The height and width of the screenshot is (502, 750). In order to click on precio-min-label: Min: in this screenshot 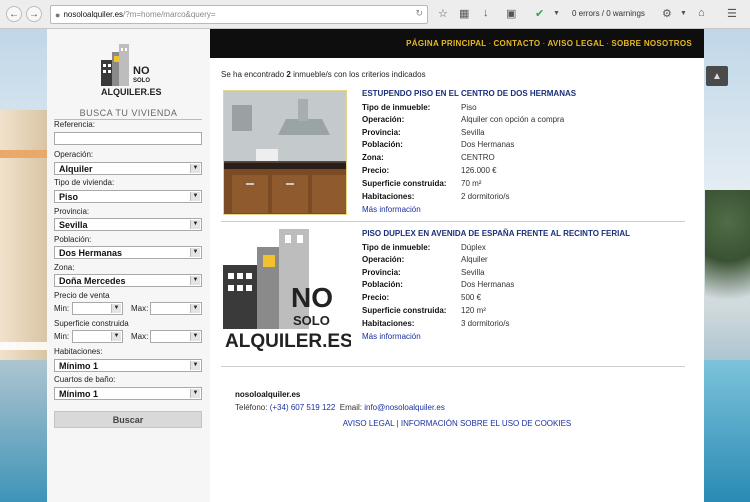, I will do `click(62, 308)`.